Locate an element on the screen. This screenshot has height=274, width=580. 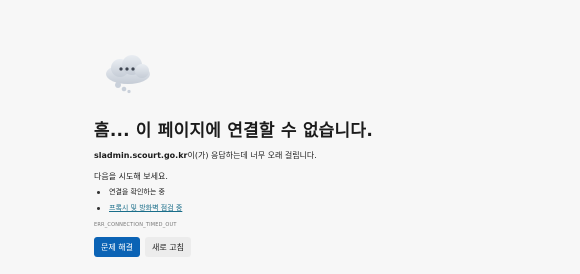
error-code: ERR_CONNECTION_TIMED_OUT is located at coordinates (135, 225).